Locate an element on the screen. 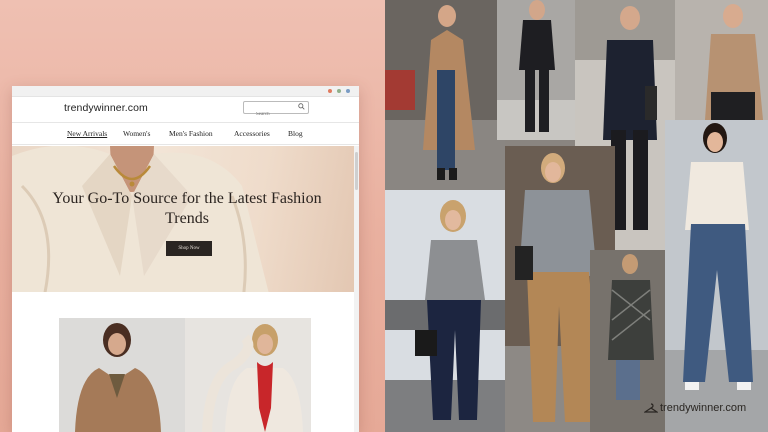 The height and width of the screenshot is (432, 768). photo-black-suit-man is located at coordinates (537, 70).